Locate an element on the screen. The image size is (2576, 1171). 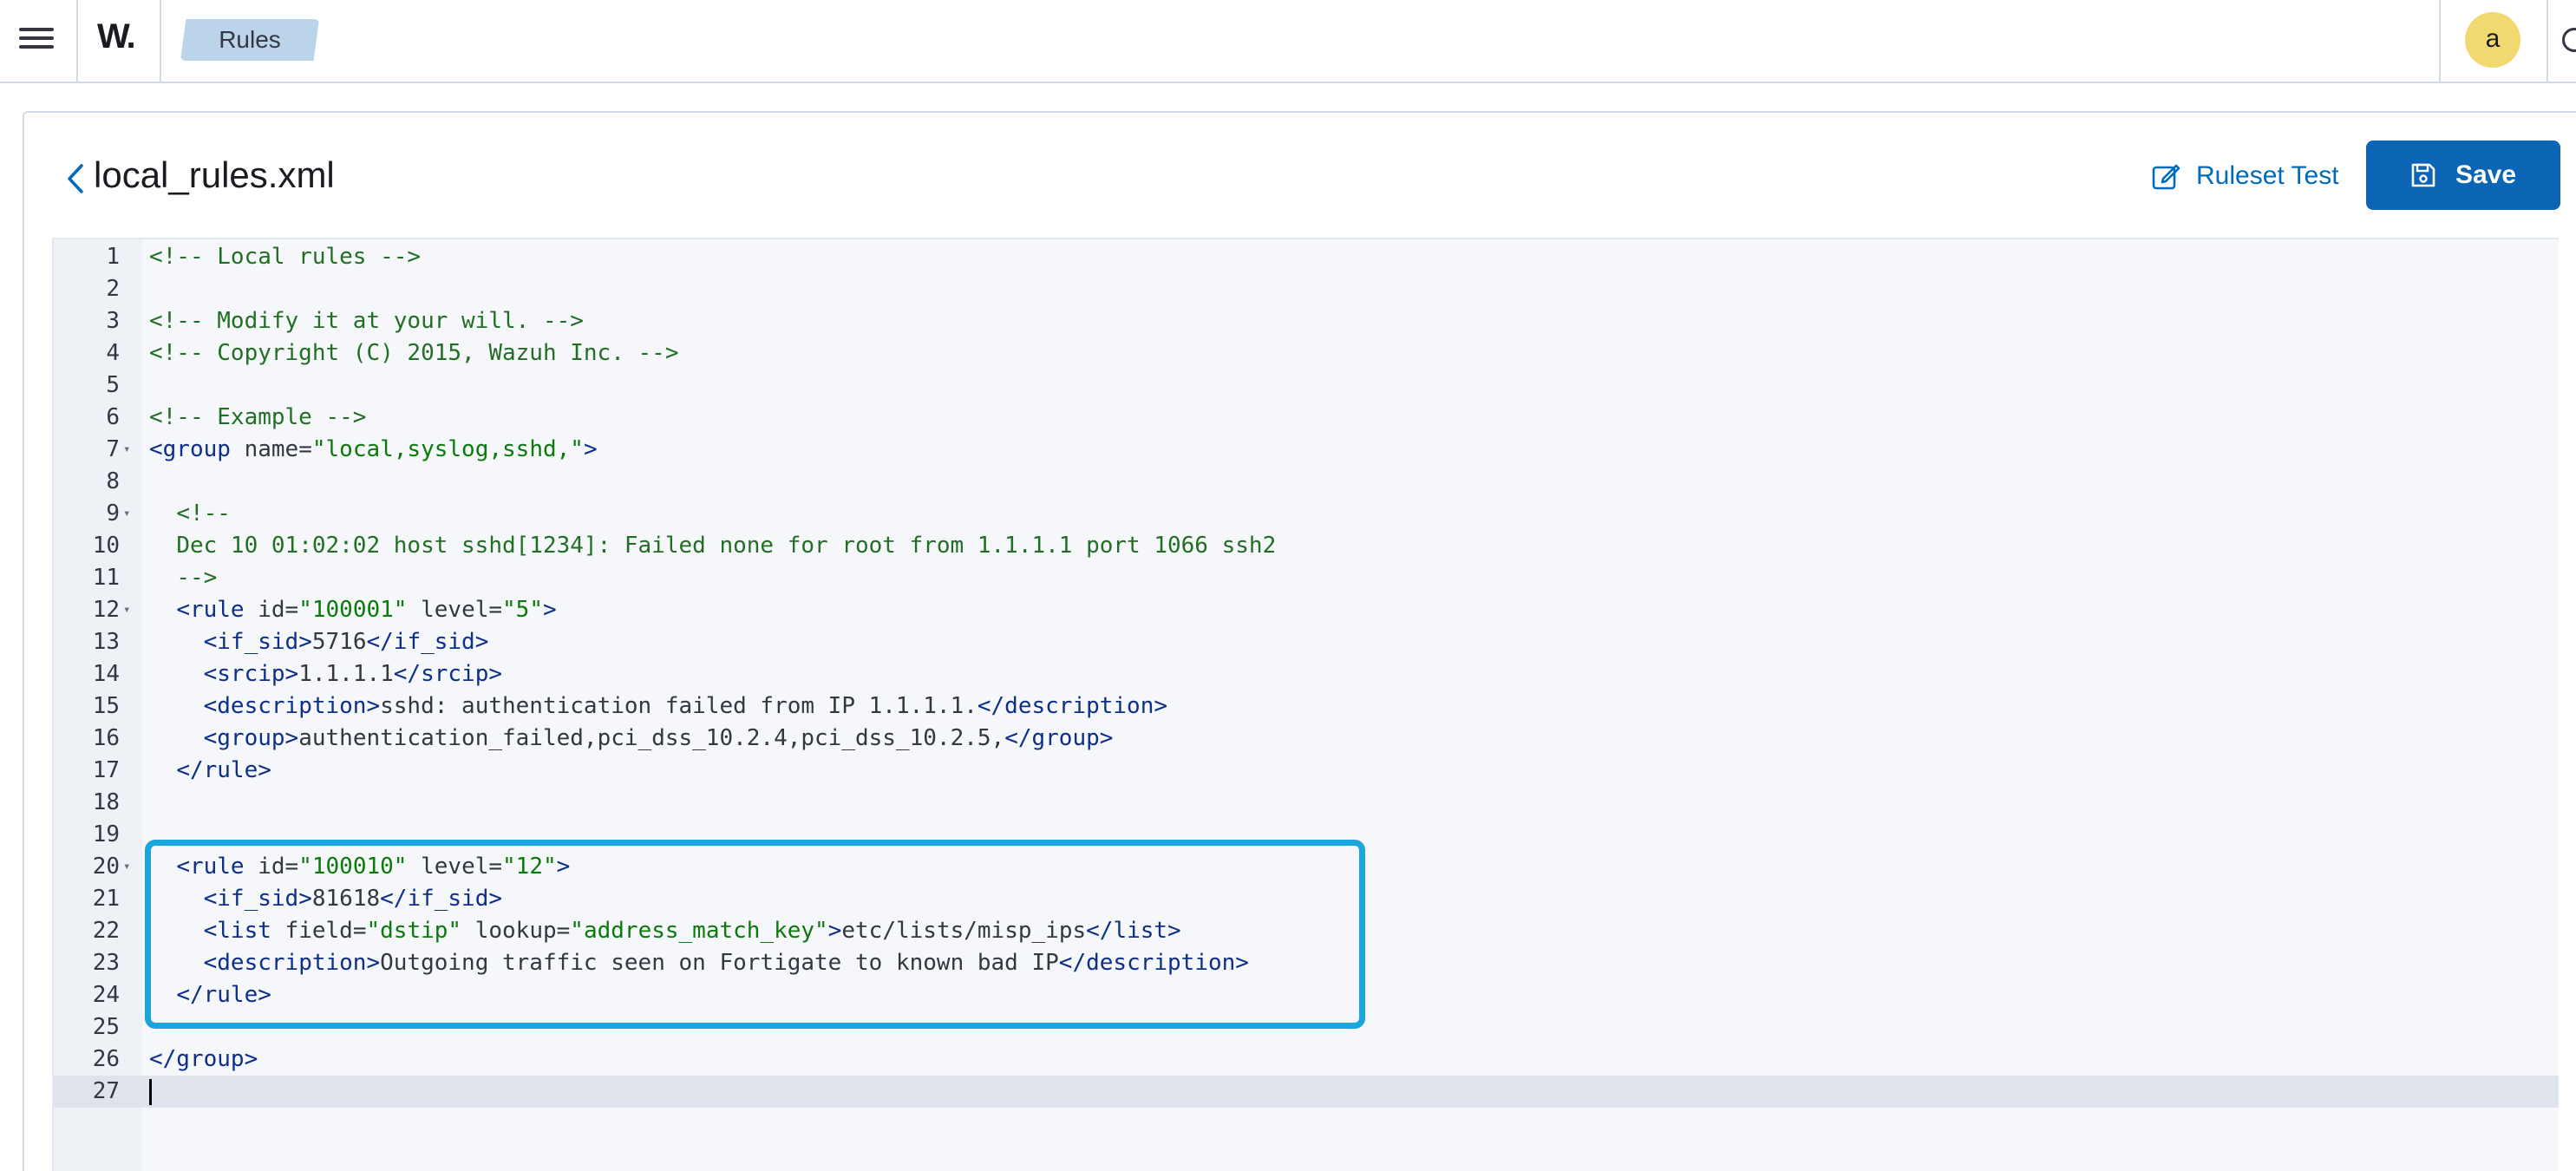
line-number: 24 is located at coordinates (106, 995).